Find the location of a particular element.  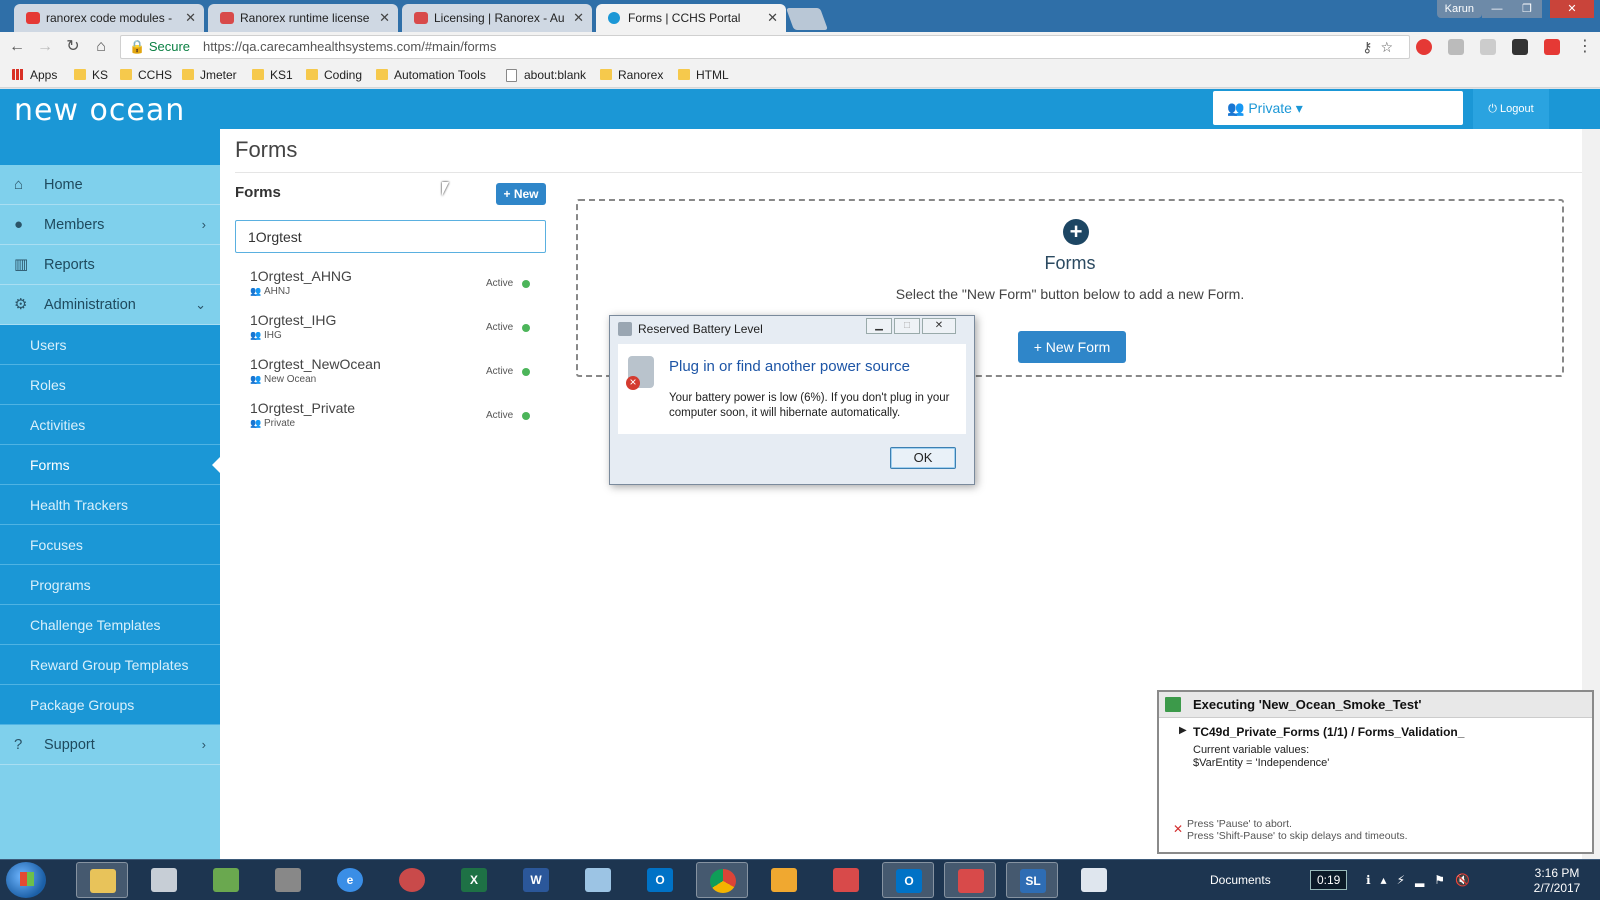

bookmark-folder: KS is located at coordinates (91, 75).